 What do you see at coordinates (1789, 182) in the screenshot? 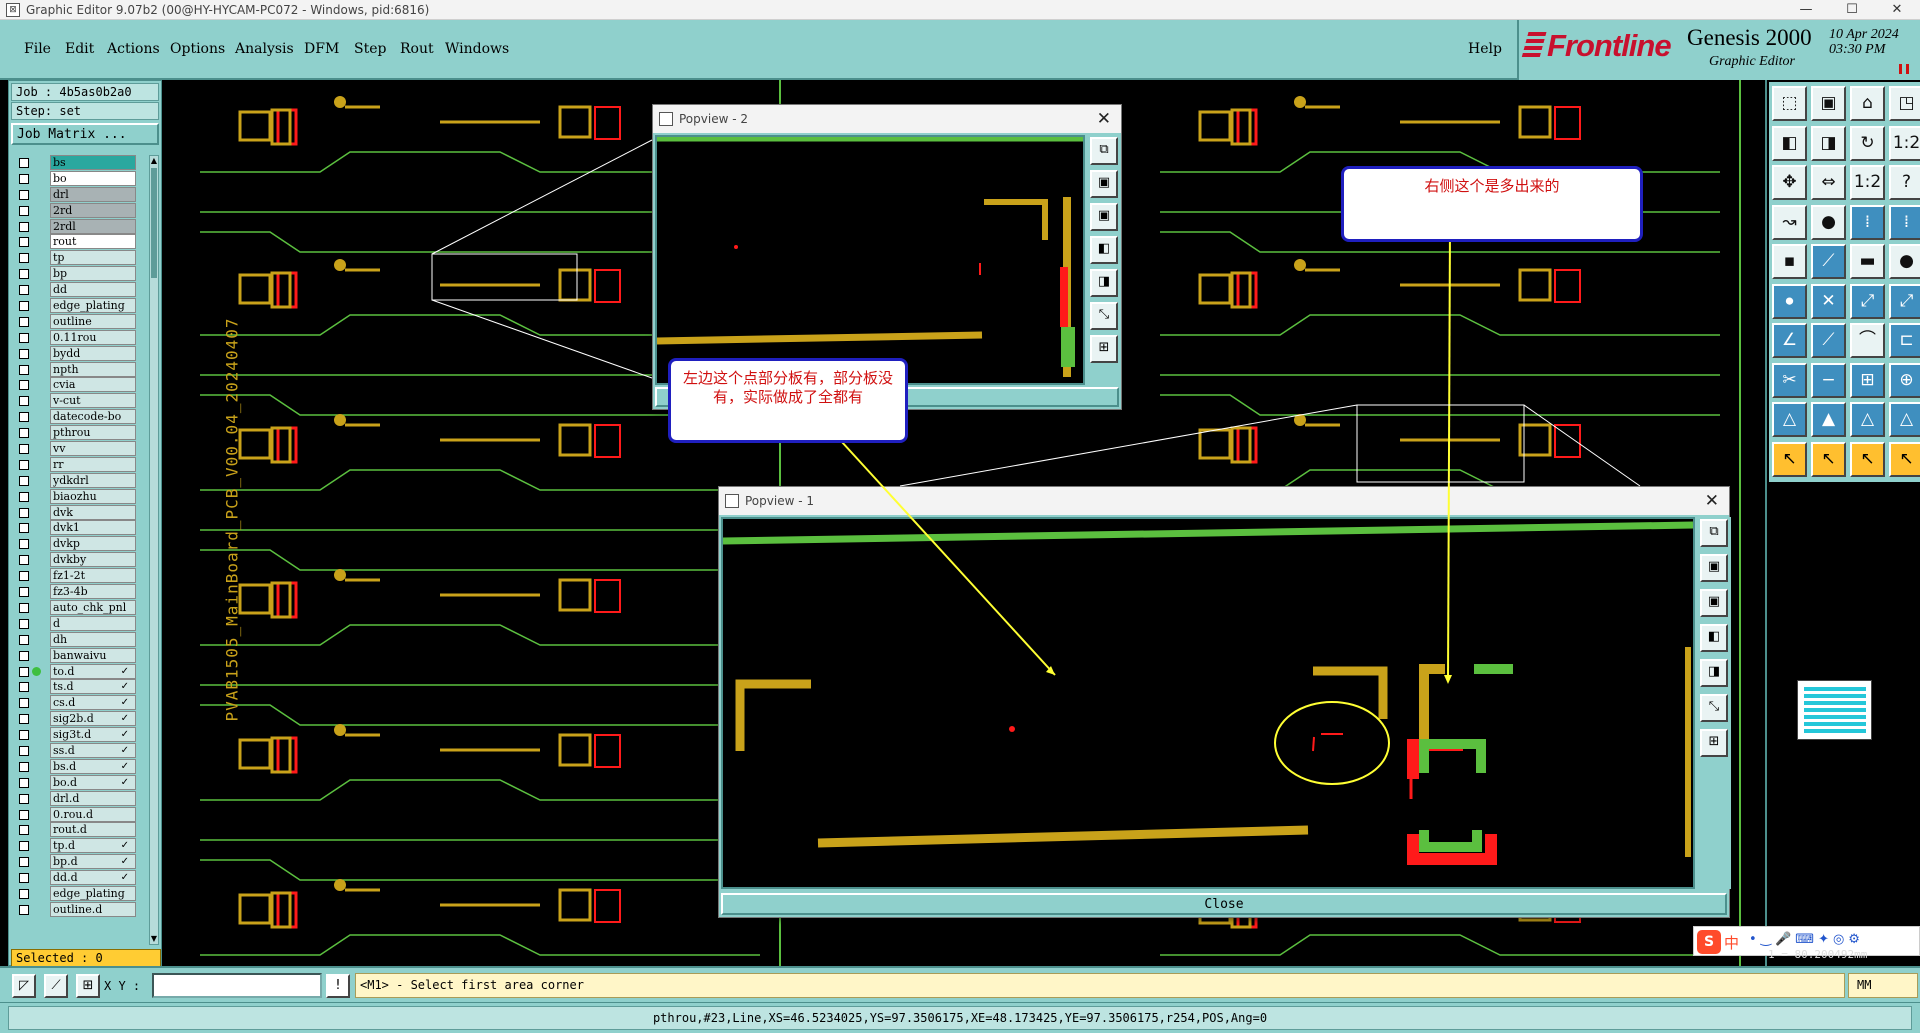
I see `move-tool-icon: ✥` at bounding box center [1789, 182].